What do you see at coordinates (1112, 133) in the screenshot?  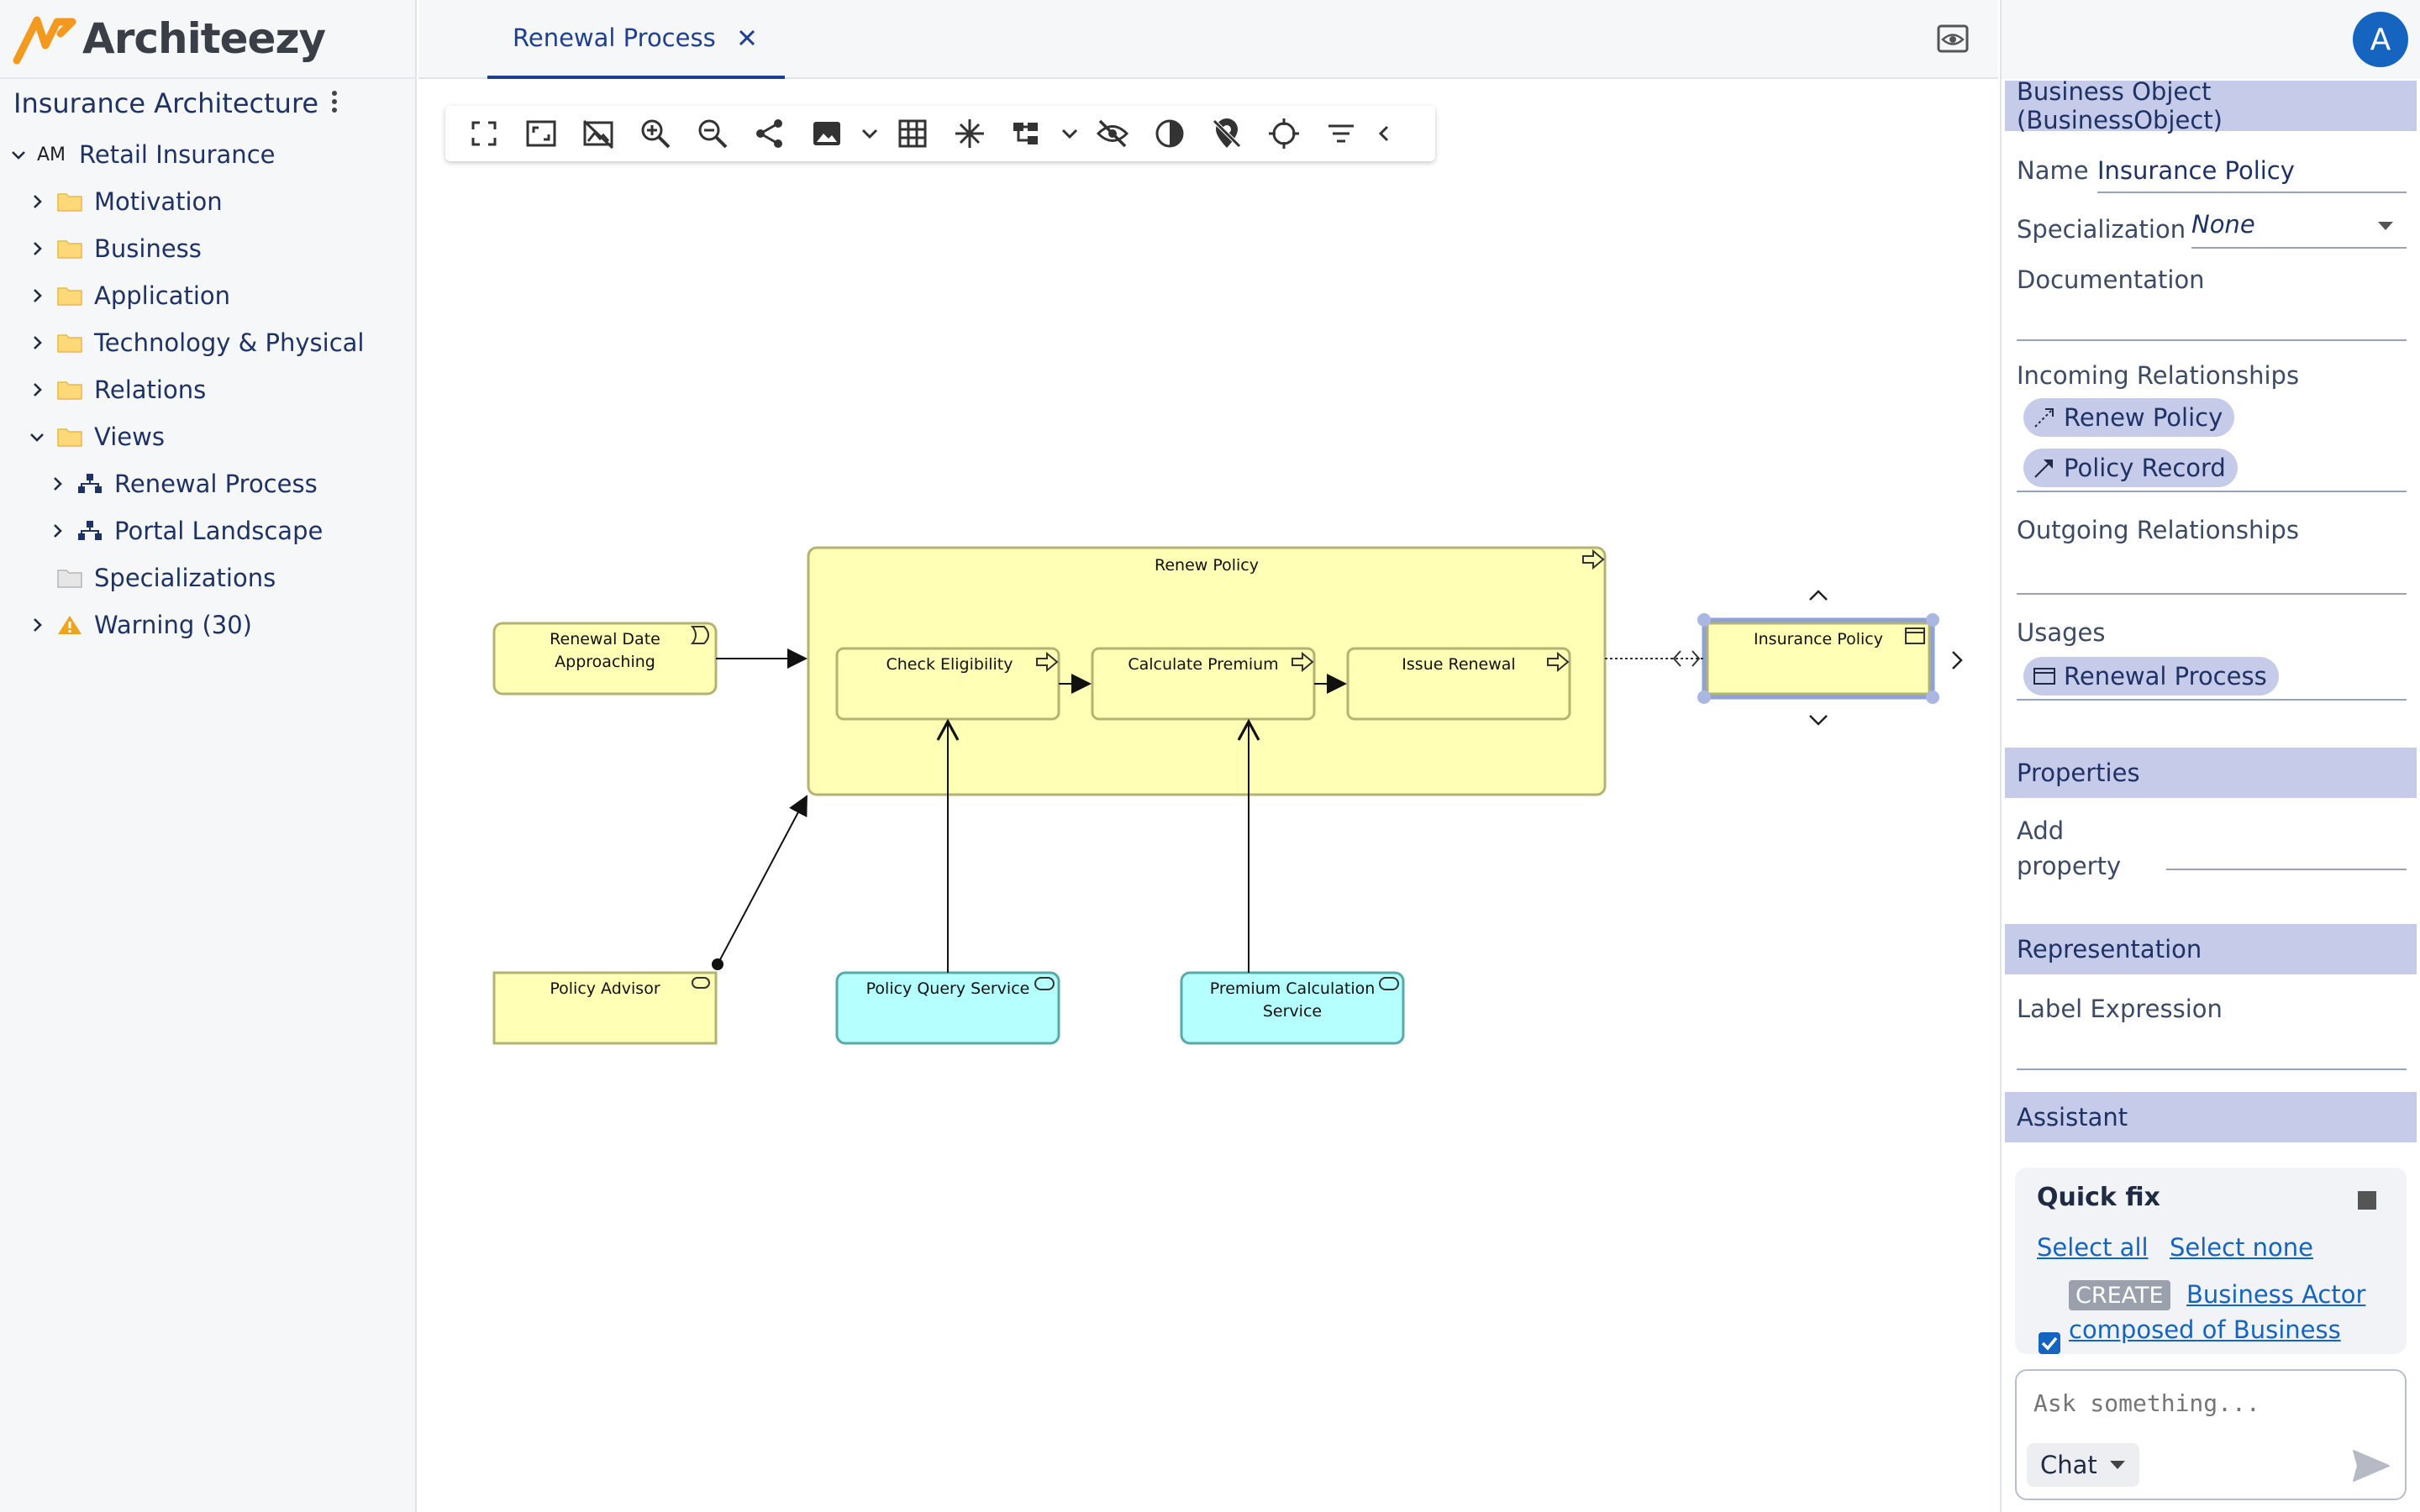 I see `hide-elements-button` at bounding box center [1112, 133].